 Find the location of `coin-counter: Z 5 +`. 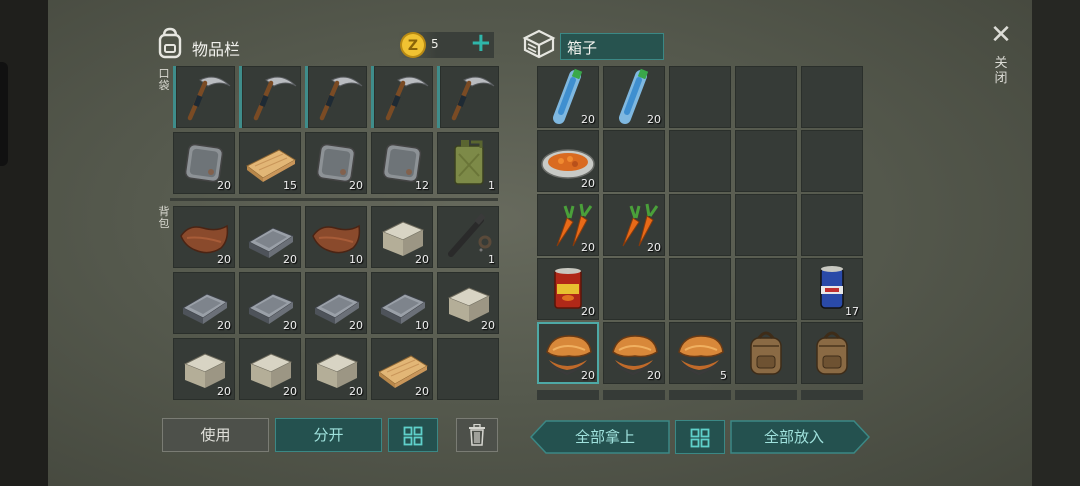

coin-counter: Z 5 + is located at coordinates (446, 43).